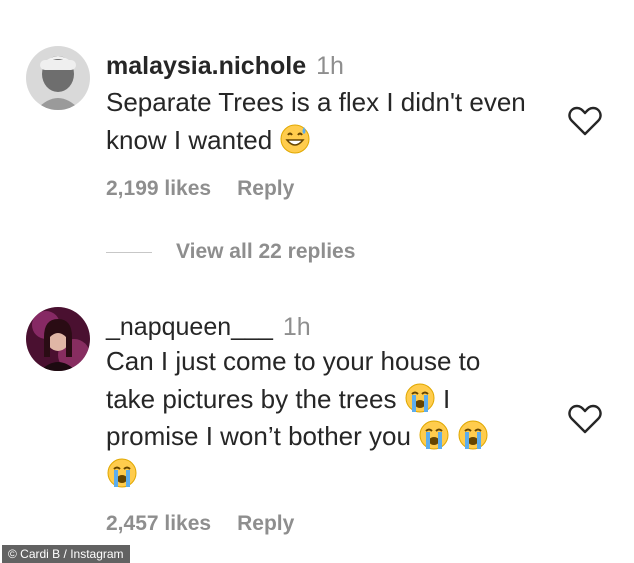 Image resolution: width=634 pixels, height=563 pixels. I want to click on comment-text-line: promise I won’t bother you, so click(341, 437).